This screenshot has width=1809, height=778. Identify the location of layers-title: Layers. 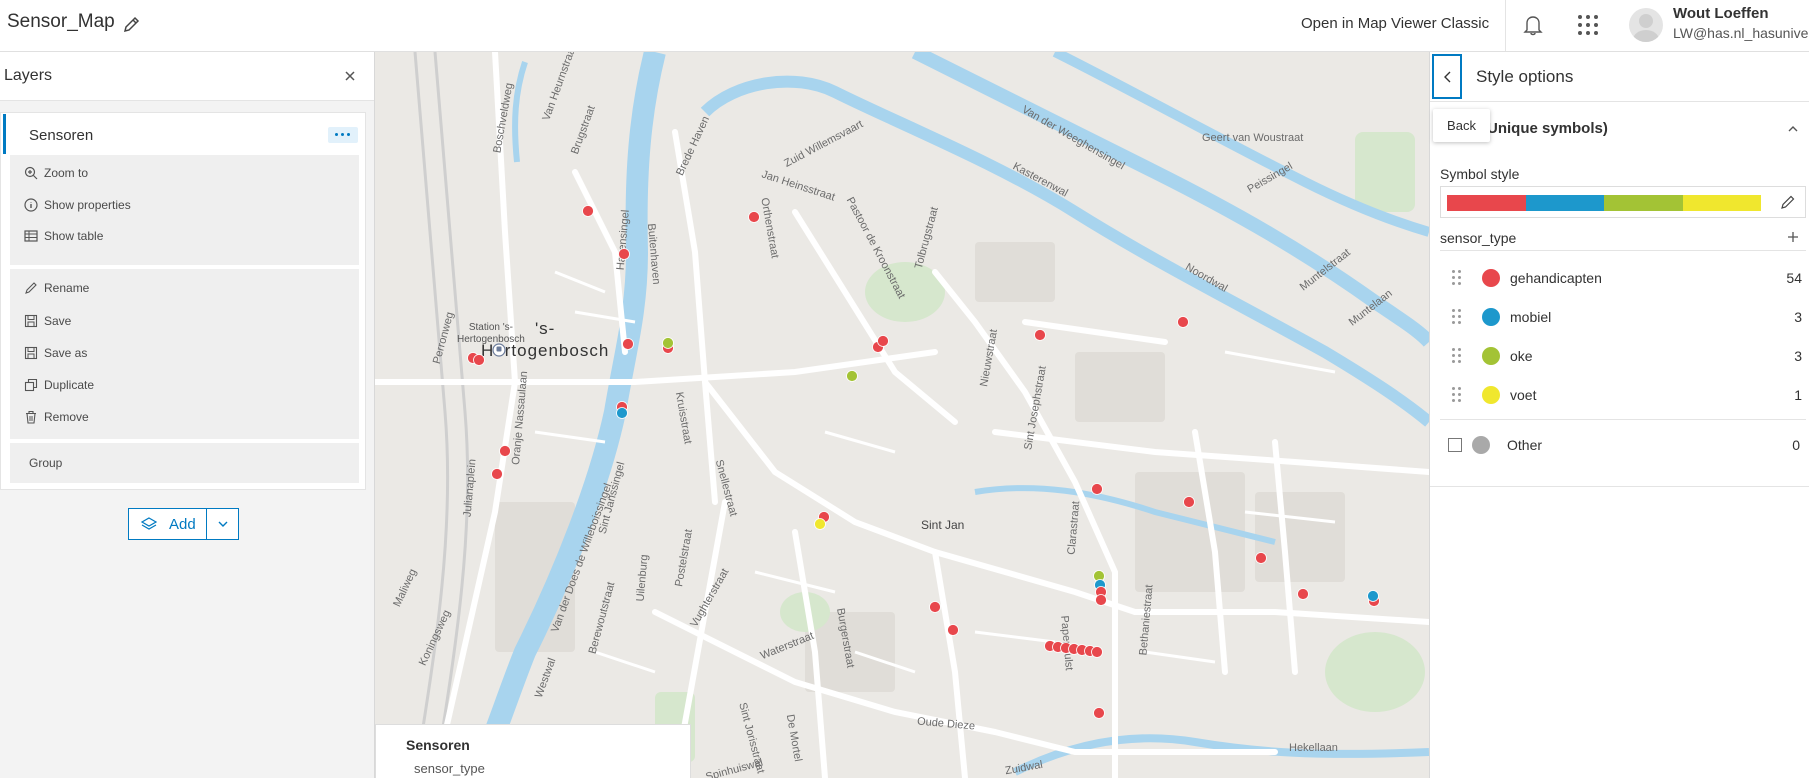
(28, 75).